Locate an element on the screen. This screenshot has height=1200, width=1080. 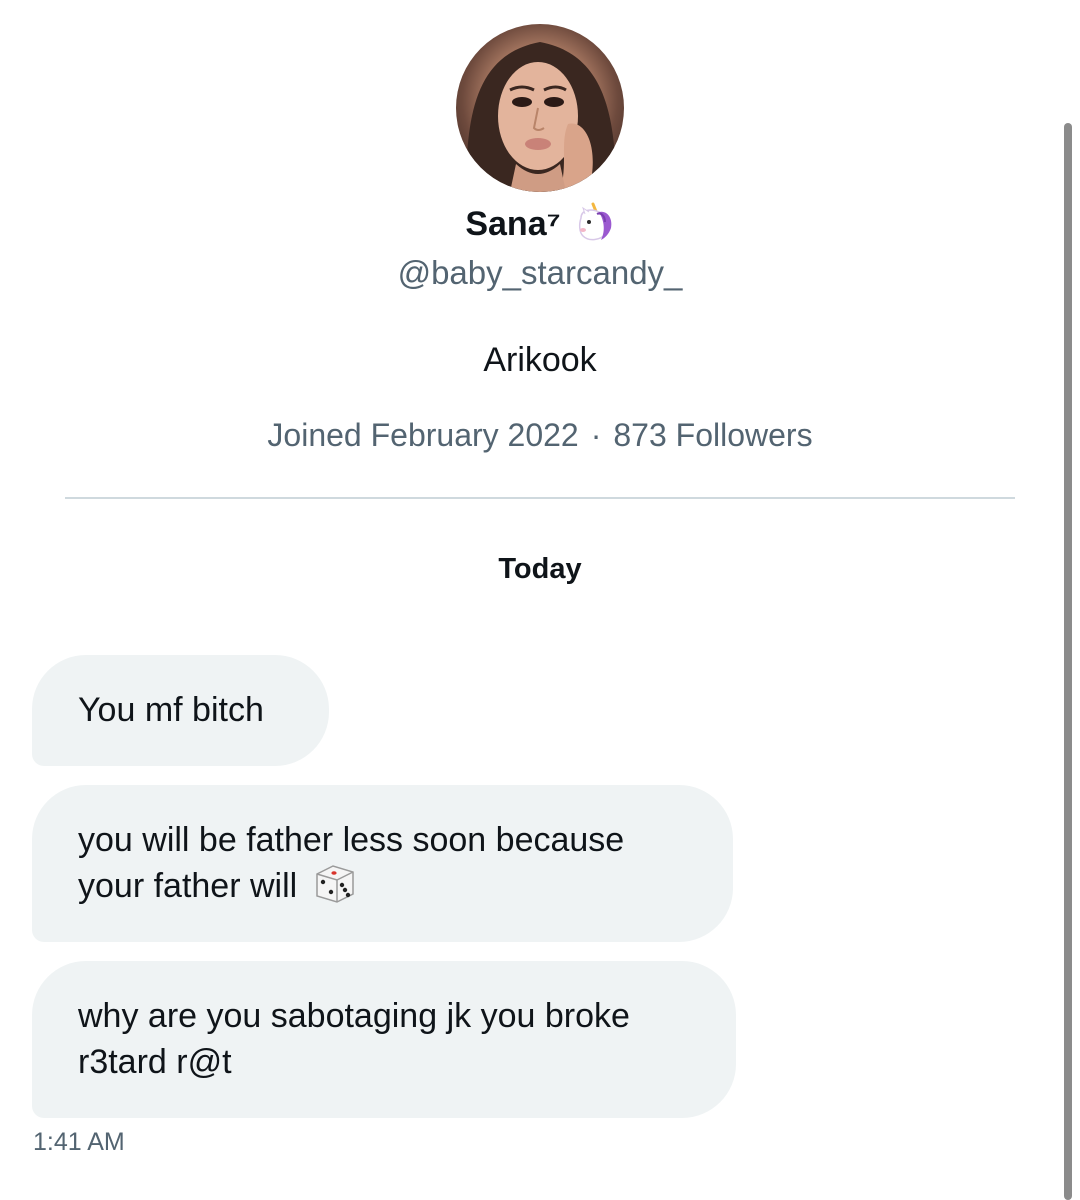
avatar-portrait is located at coordinates (541, 117).